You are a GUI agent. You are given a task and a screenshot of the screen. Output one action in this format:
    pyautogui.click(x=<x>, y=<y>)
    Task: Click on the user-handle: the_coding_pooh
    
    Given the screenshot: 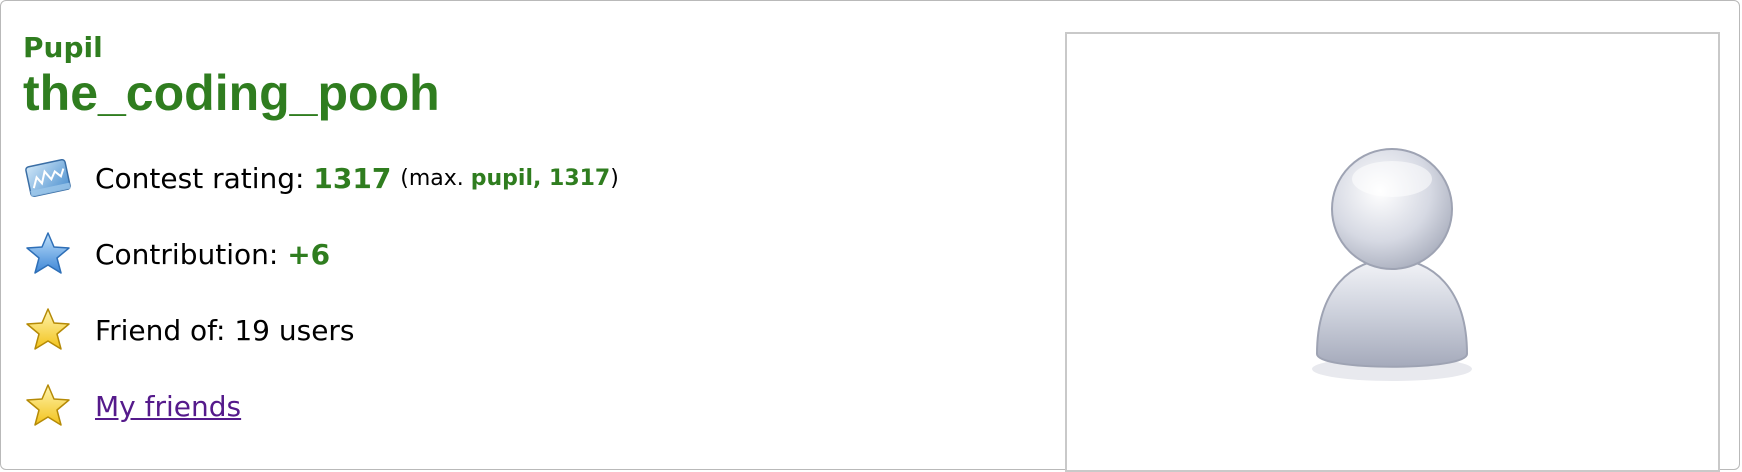 What is the action you would take?
    pyautogui.click(x=231, y=93)
    